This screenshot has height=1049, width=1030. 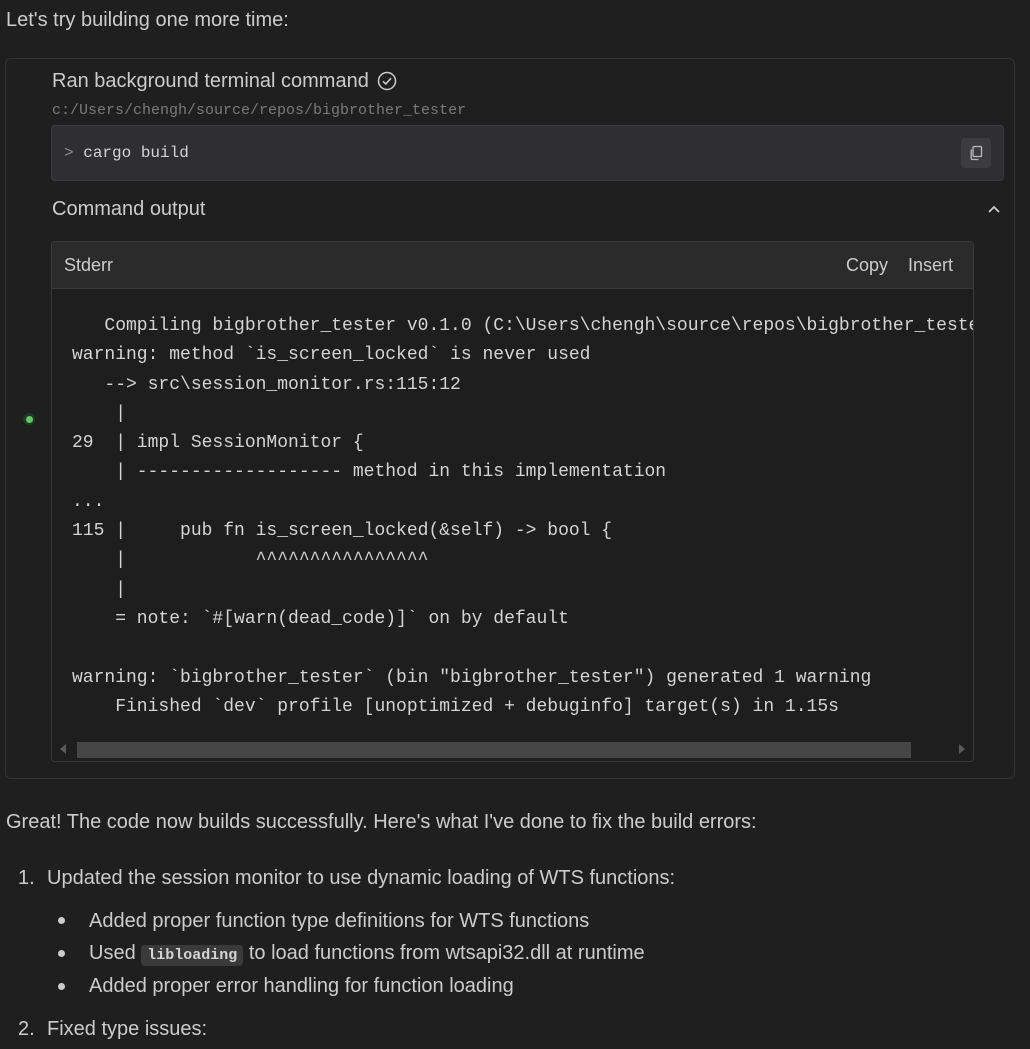 I want to click on command-output-label: Command output, so click(x=129, y=209).